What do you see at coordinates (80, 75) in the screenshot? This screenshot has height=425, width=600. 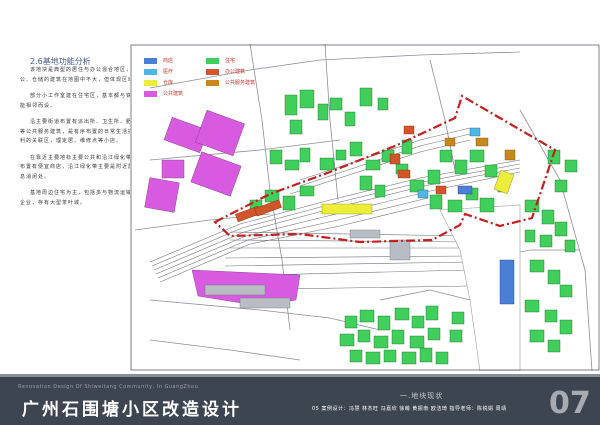 I see `paragraph: 该地块是典型的居住与办公混合地区，办公、仓储的建筑在地图中不大，但体现区域。` at bounding box center [80, 75].